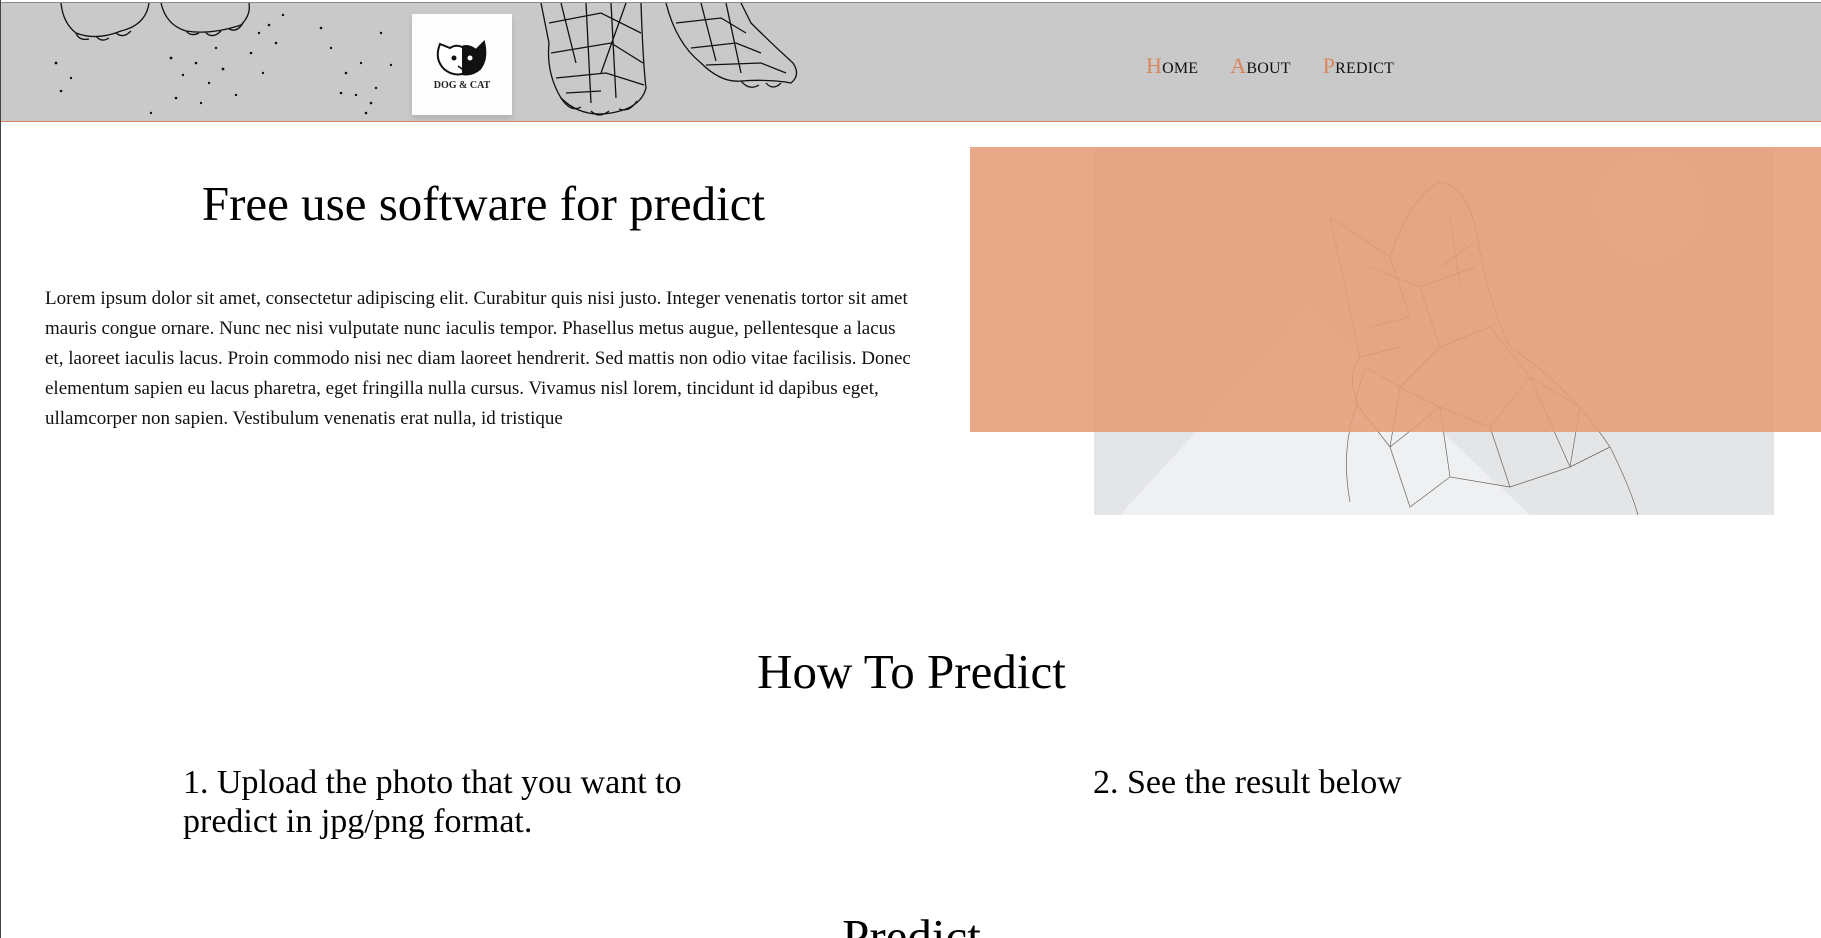  I want to click on main-nav: Home About Predict, so click(1270, 66).